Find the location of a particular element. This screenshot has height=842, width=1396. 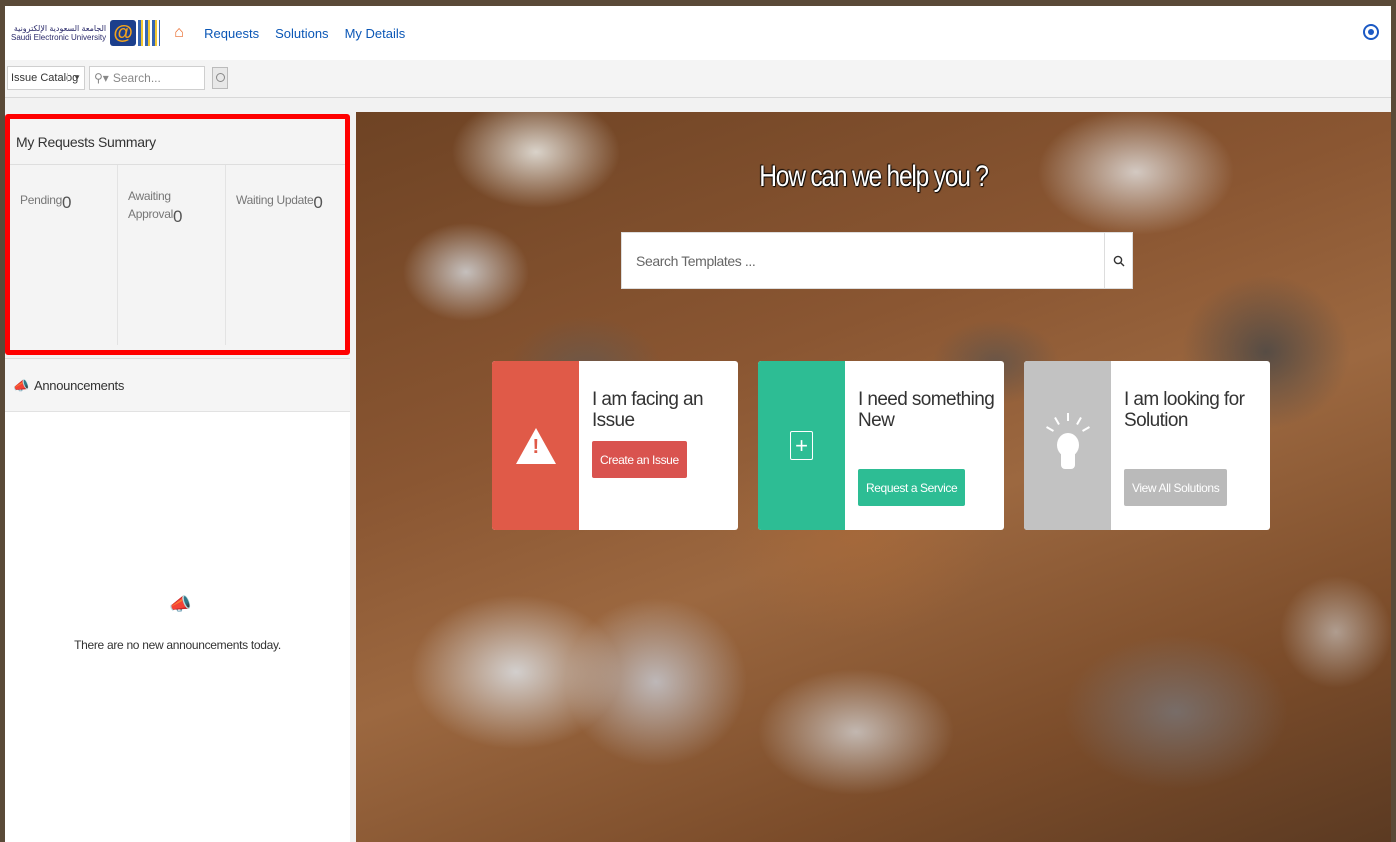

logo-mark: @ is located at coordinates (123, 33).